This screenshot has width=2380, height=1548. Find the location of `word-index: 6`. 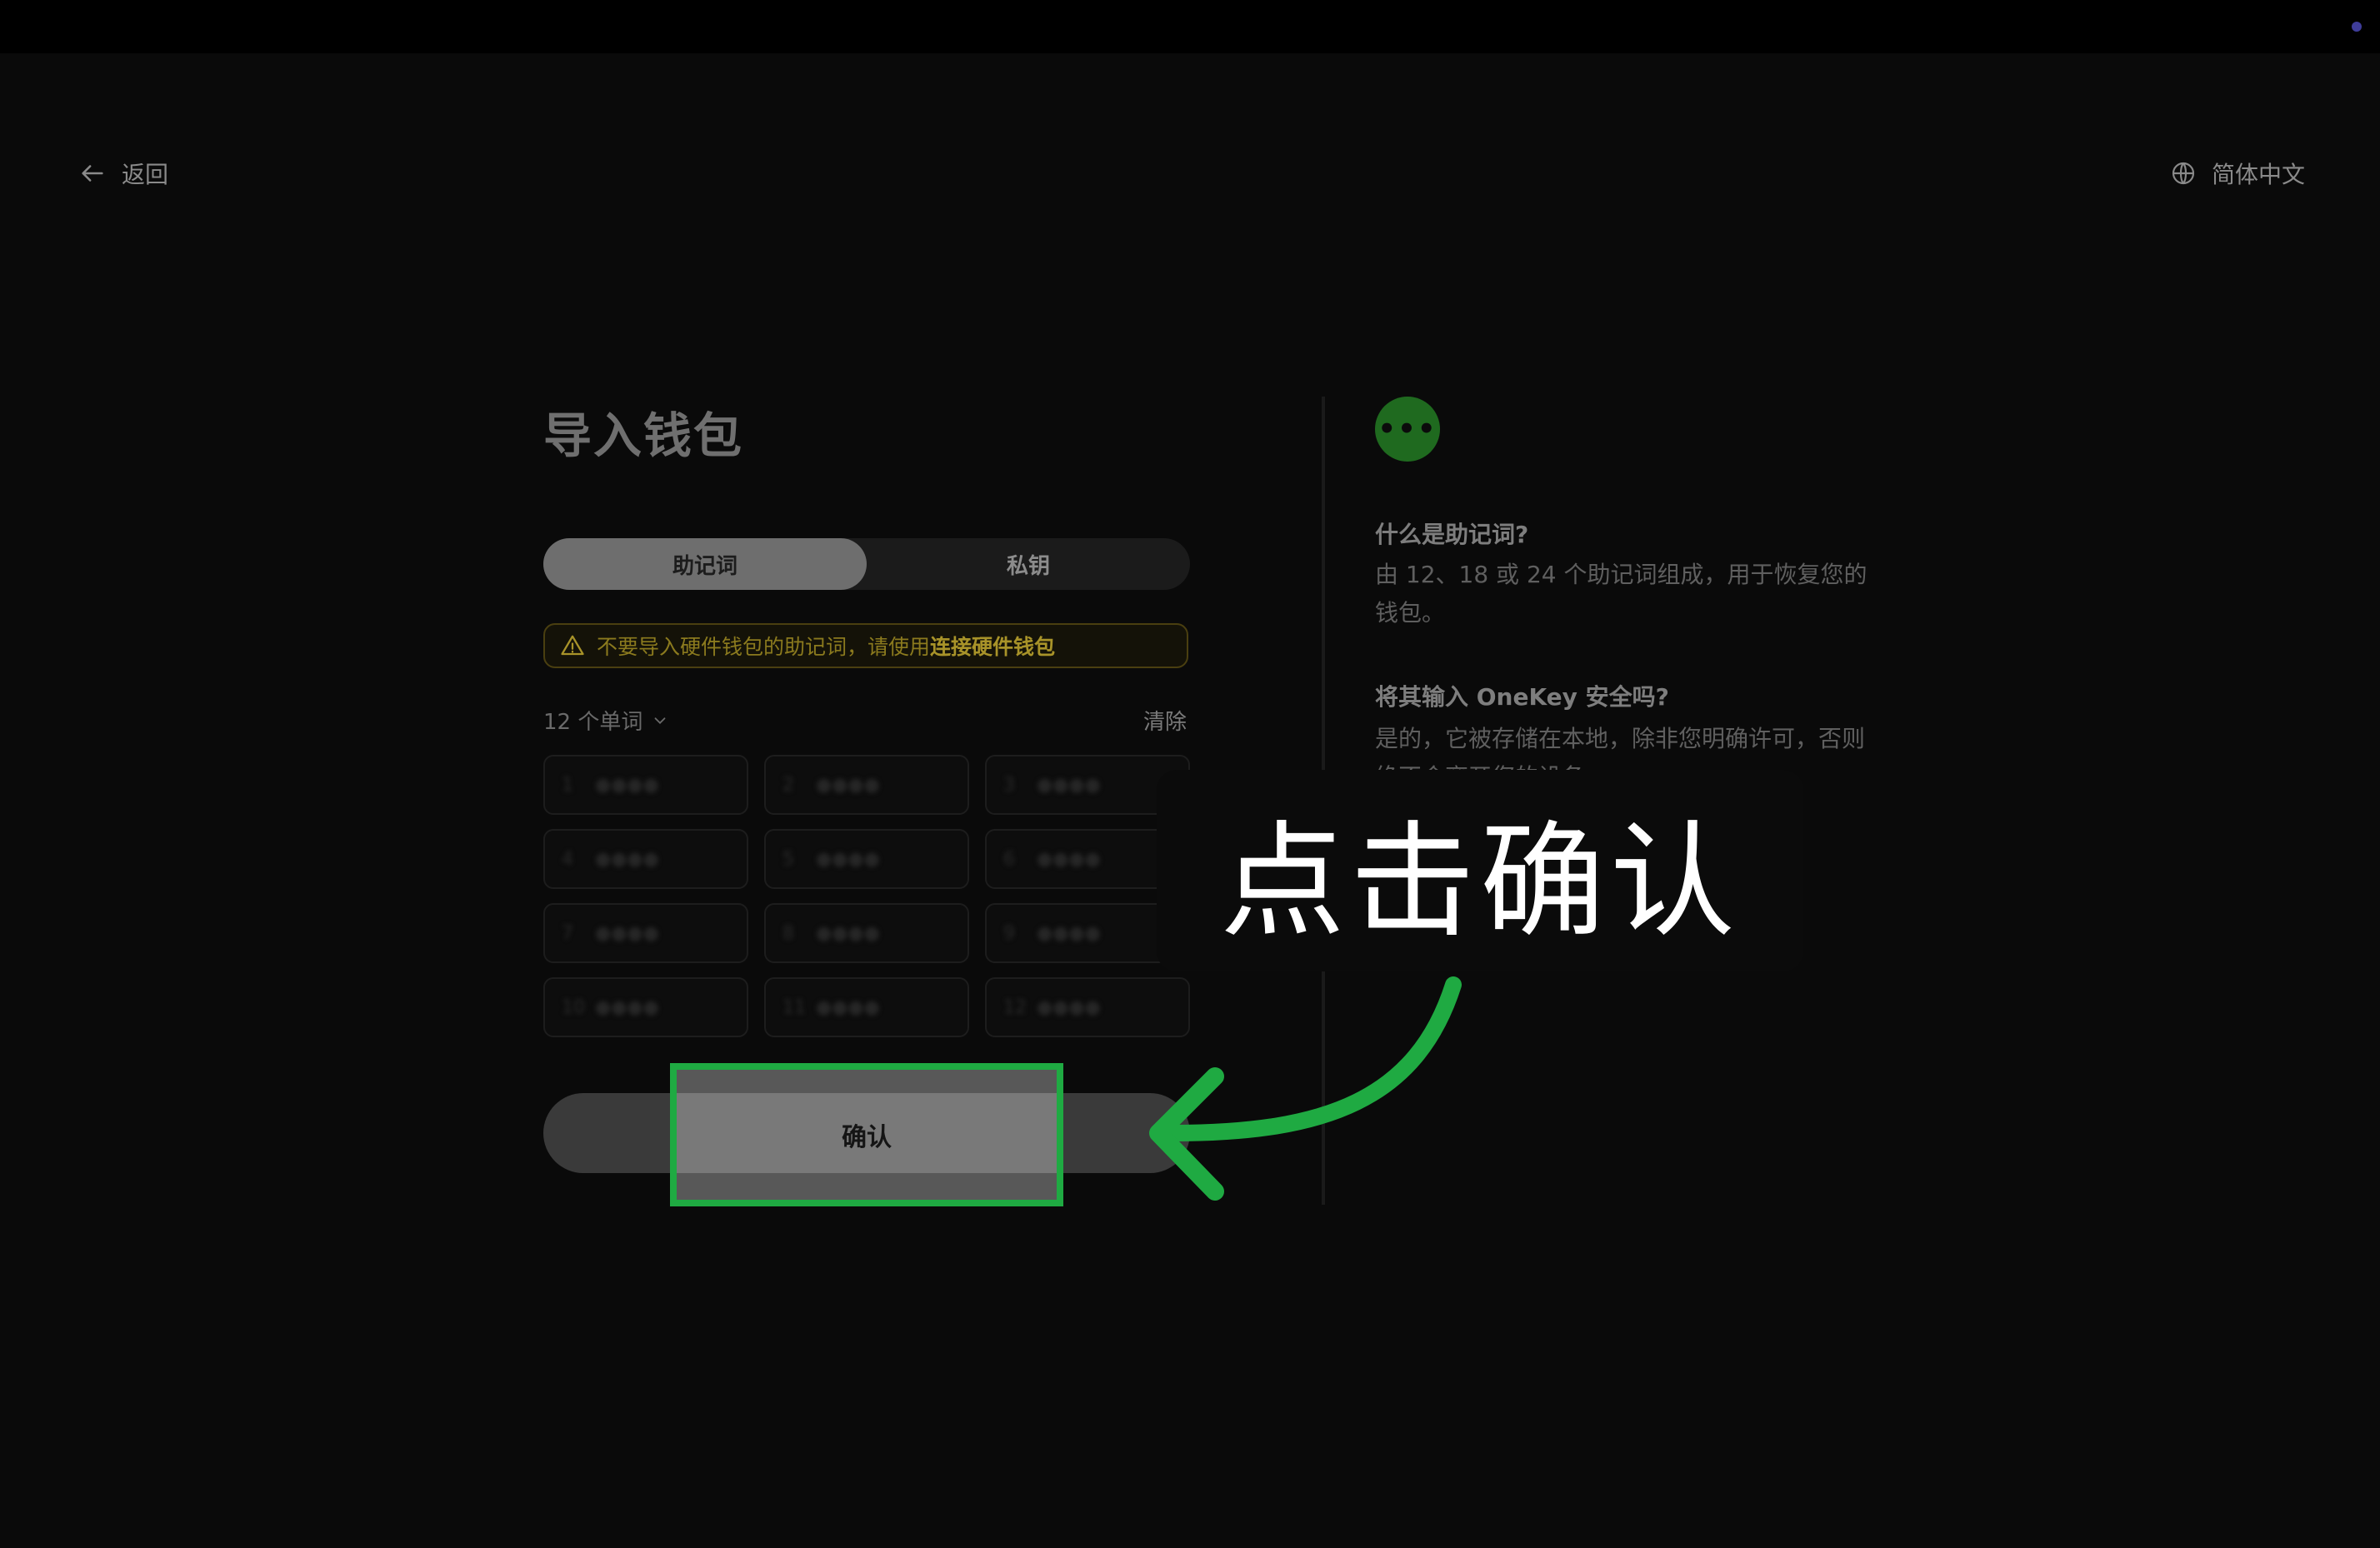

word-index: 6 is located at coordinates (1009, 859).